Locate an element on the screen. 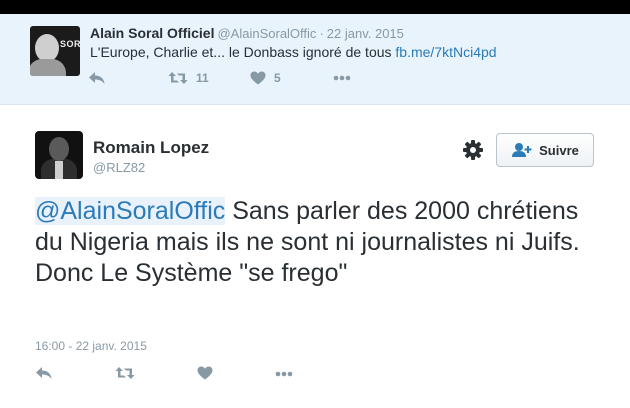 The width and height of the screenshot is (630, 408). follow-label: Suivre is located at coordinates (559, 150).